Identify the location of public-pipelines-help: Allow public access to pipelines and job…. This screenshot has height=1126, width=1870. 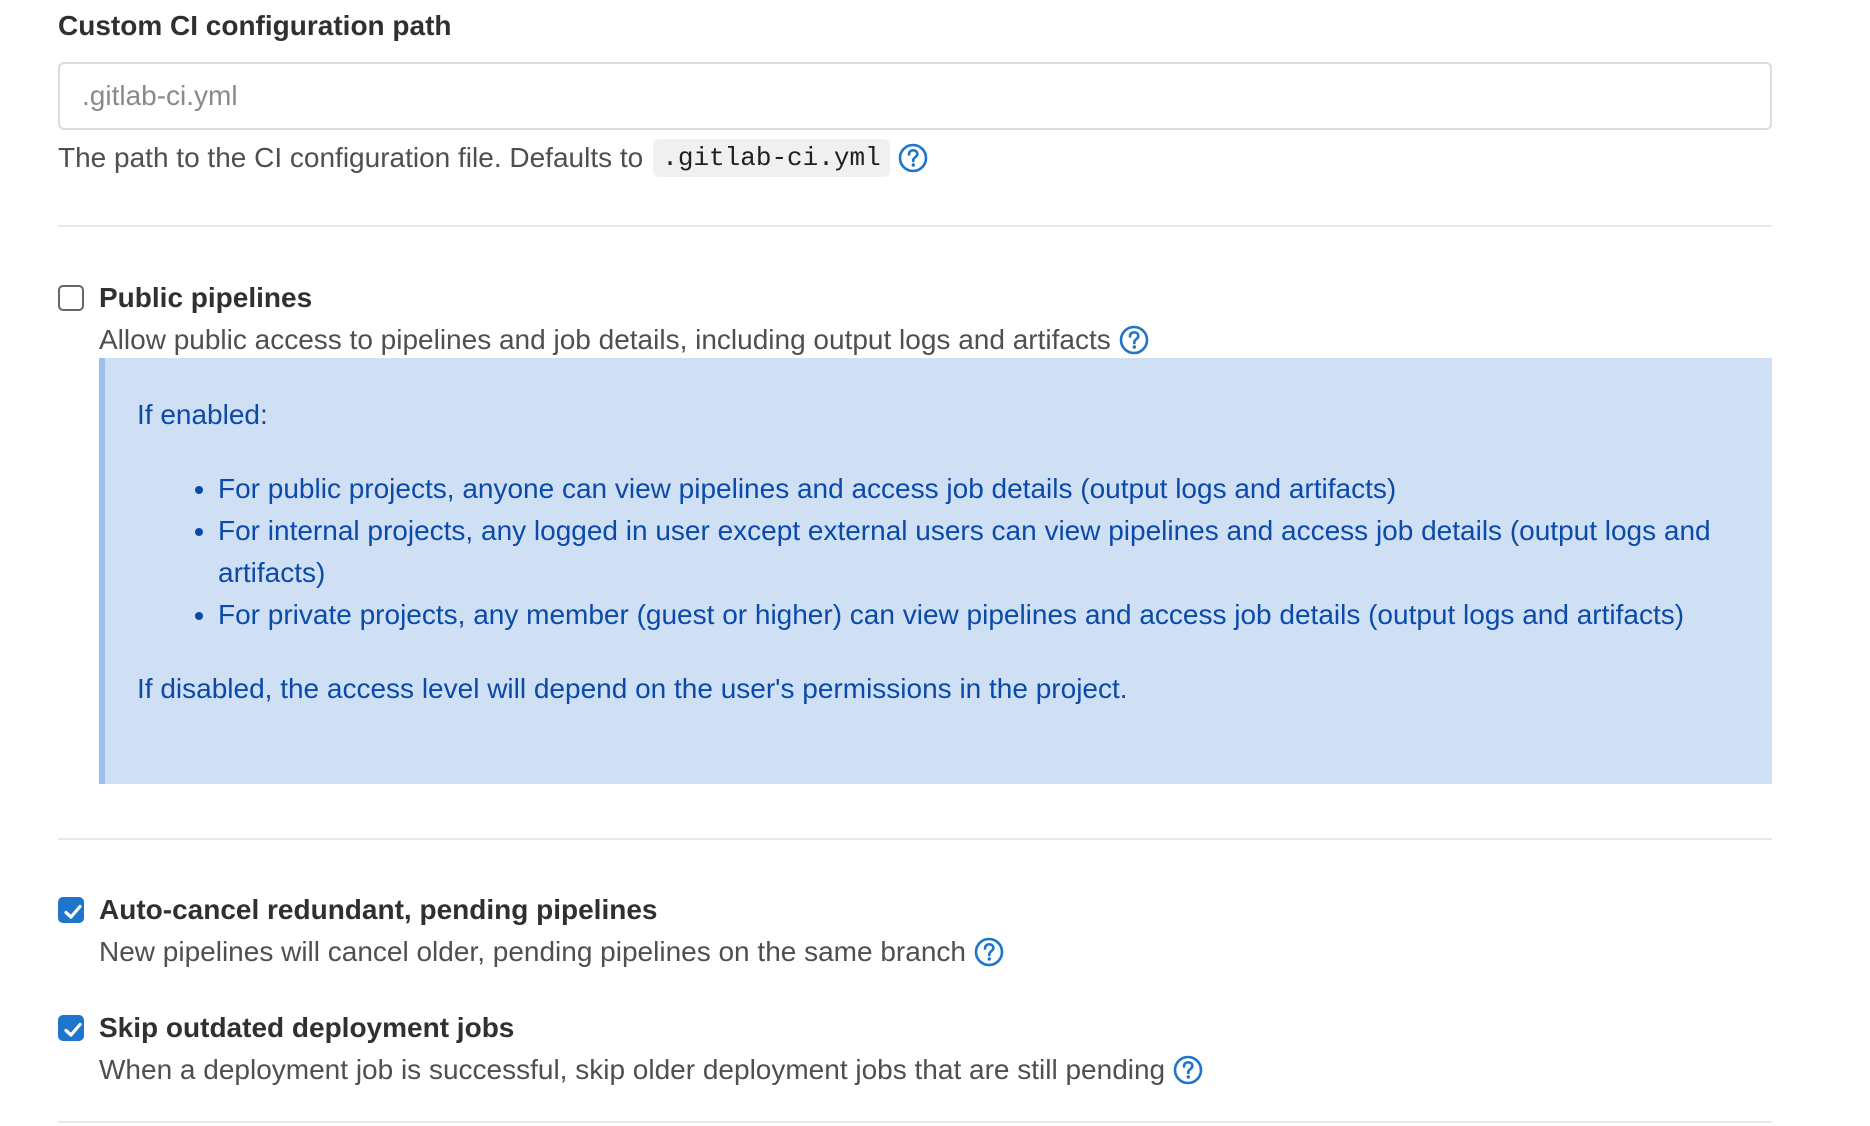
(624, 340).